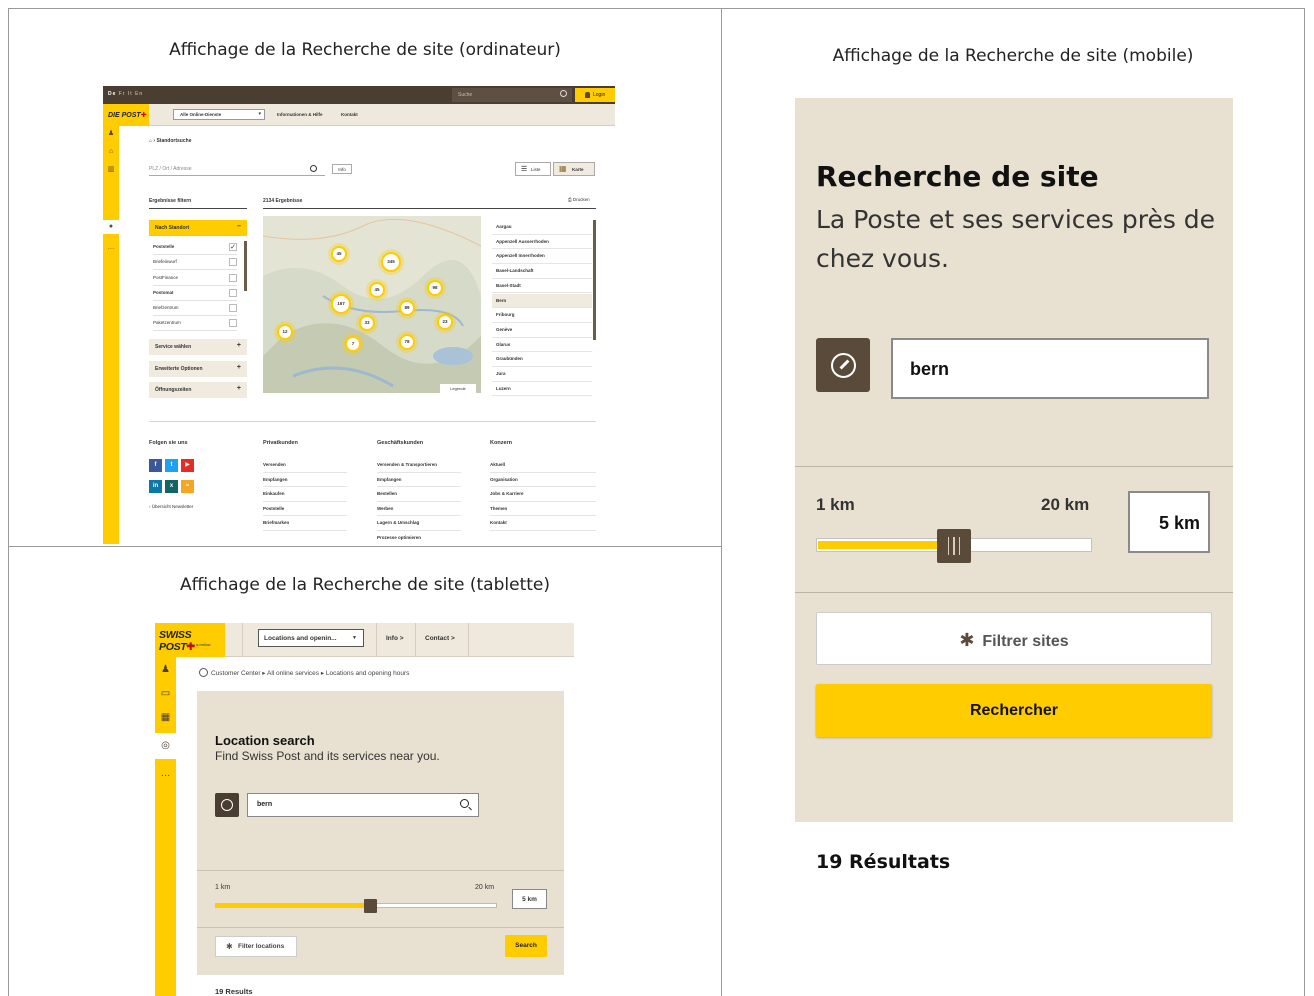 The image size is (1314, 996). I want to click on canton-item: Bern, so click(542, 301).